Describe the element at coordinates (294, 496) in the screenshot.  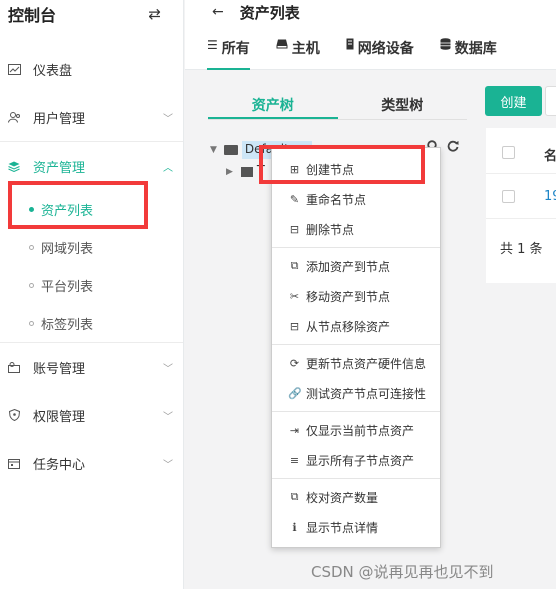
I see `copy-icon: ⧉` at that location.